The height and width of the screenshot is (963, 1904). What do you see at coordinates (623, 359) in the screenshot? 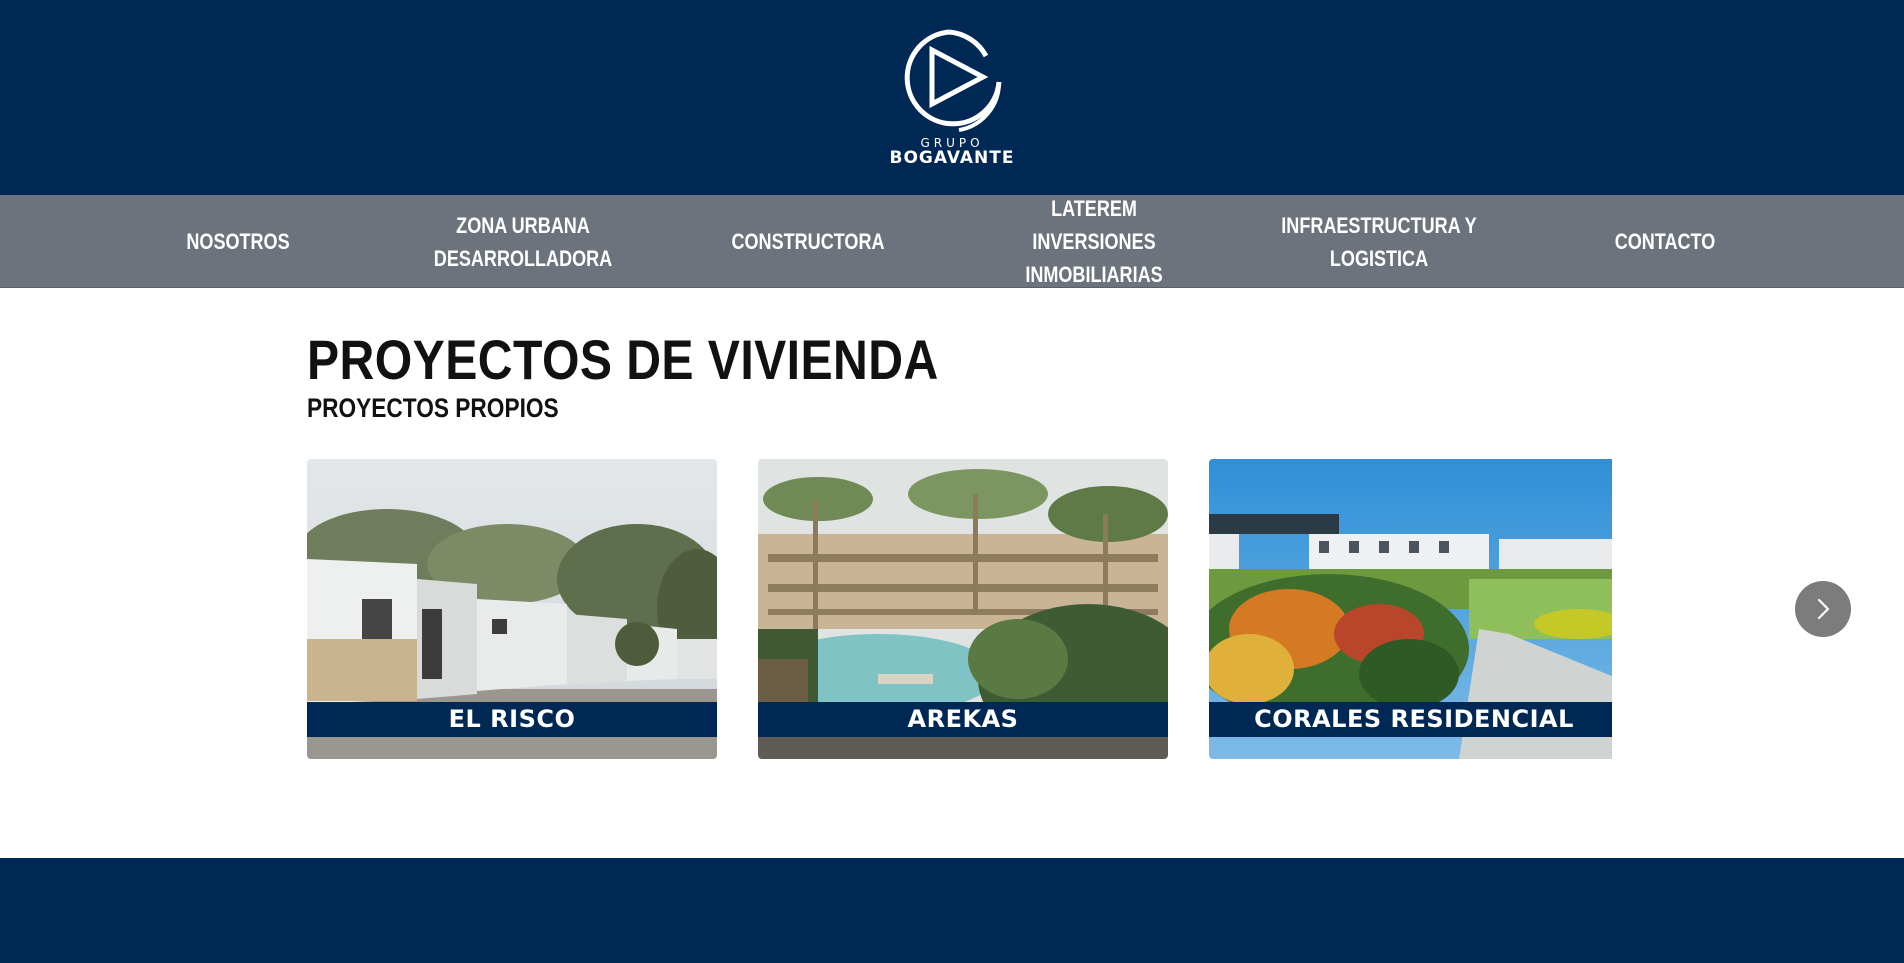
I see `page-title: PROYECTOS DE VIVIENDA` at bounding box center [623, 359].